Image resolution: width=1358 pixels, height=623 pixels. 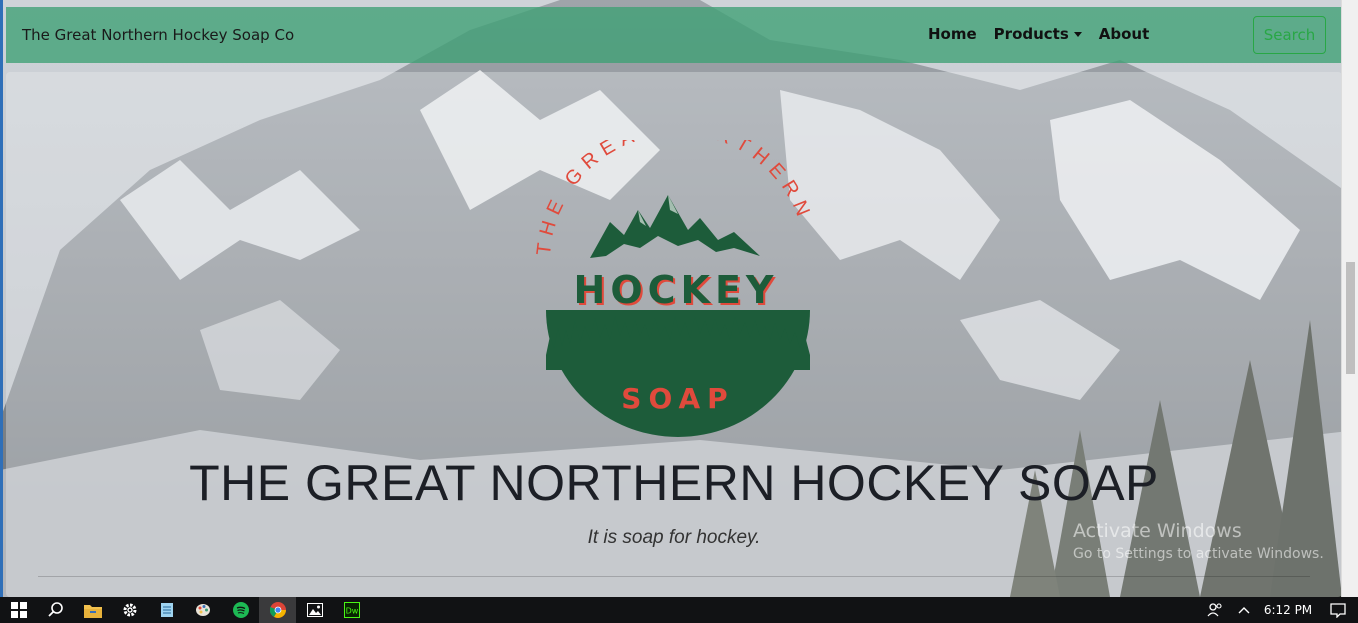 What do you see at coordinates (674, 576) in the screenshot?
I see `divider` at bounding box center [674, 576].